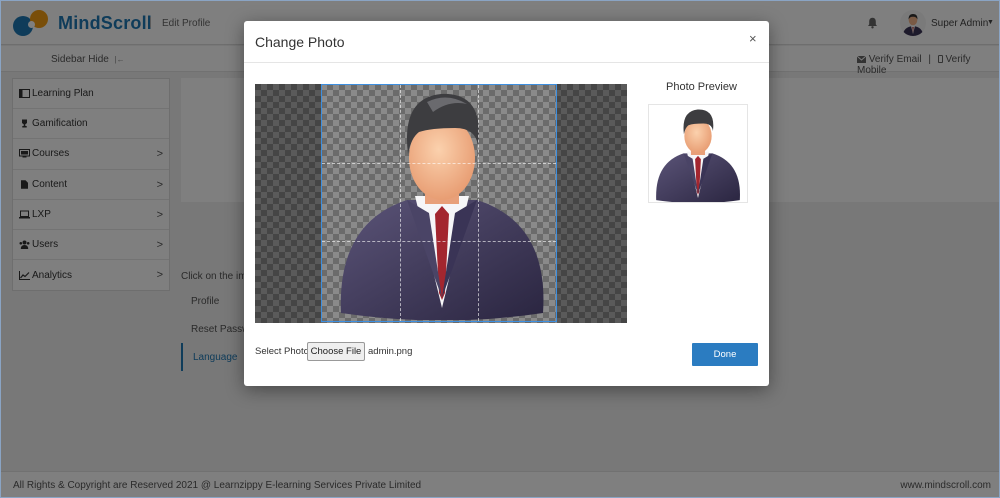  What do you see at coordinates (400, 203) in the screenshot?
I see `crop-guide-v1` at bounding box center [400, 203].